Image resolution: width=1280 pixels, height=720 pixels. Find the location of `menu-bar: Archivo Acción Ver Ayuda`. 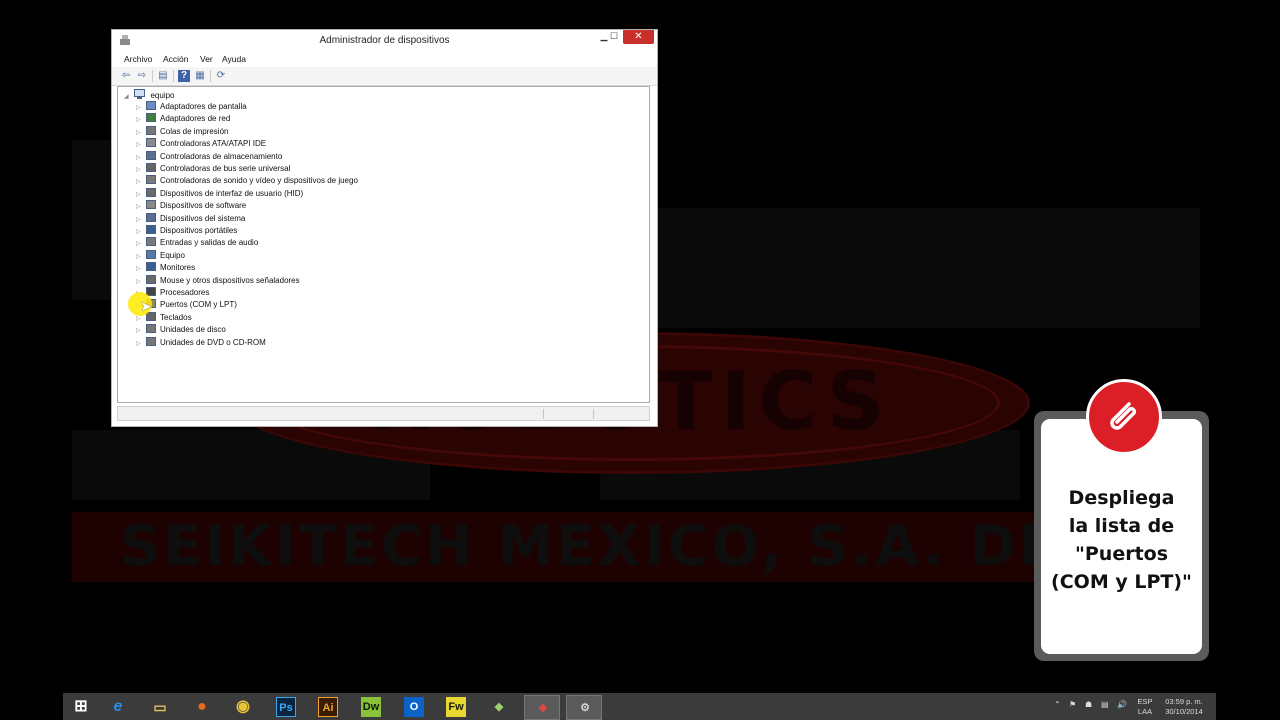

menu-bar: Archivo Acción Ver Ayuda is located at coordinates (384, 59).